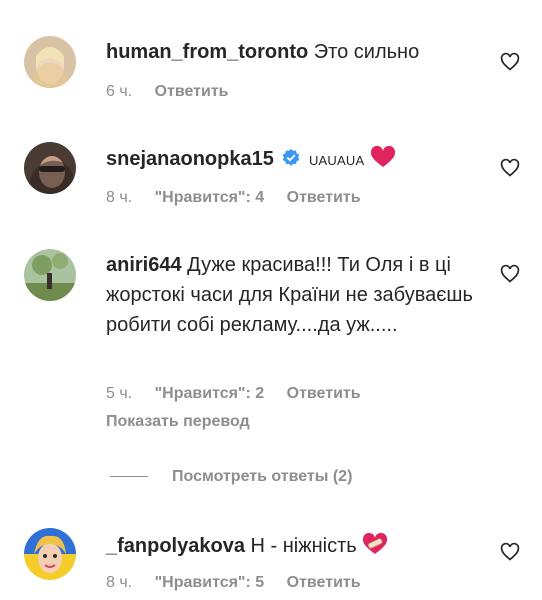 The image size is (542, 600). Describe the element at coordinates (210, 197) in the screenshot. I see `likes-count: "Нравится": 4` at that location.